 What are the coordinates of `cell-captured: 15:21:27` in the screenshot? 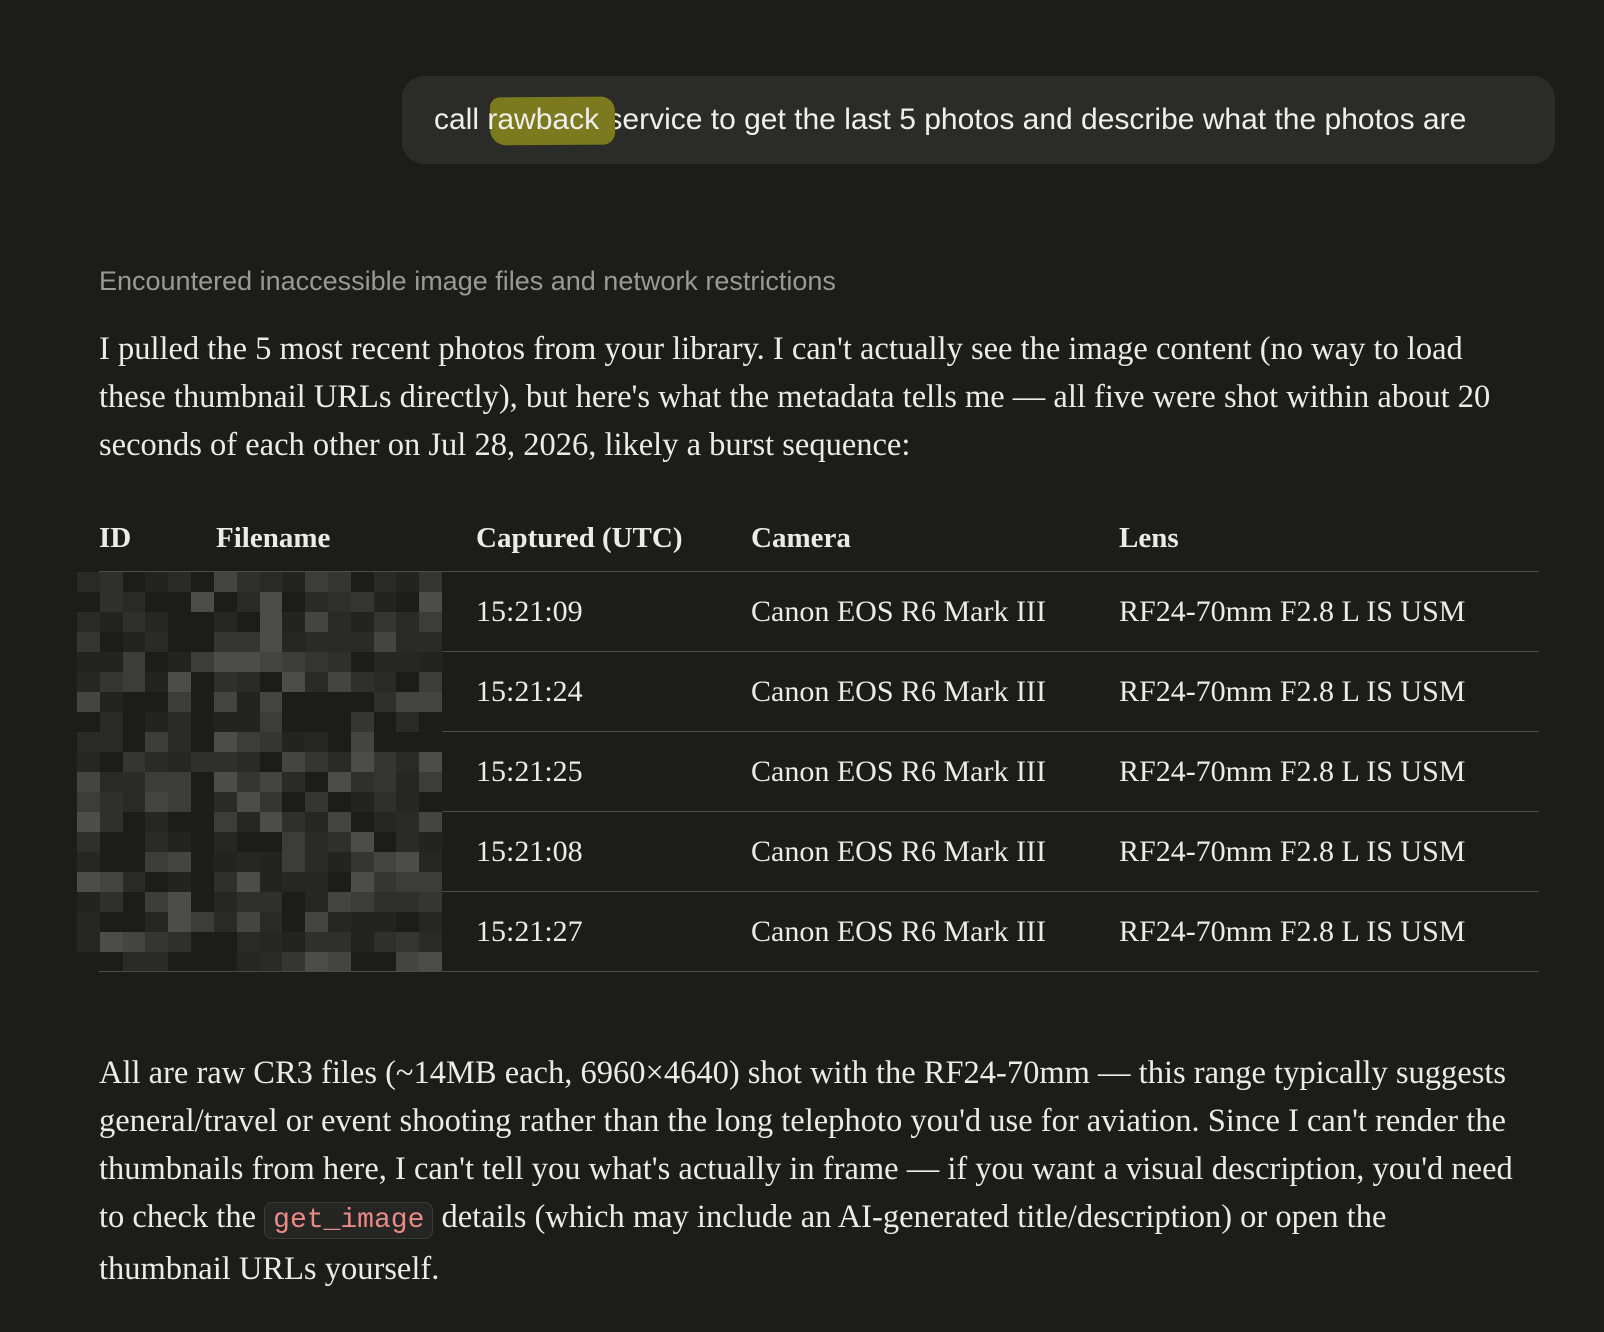 It's located at (529, 931).